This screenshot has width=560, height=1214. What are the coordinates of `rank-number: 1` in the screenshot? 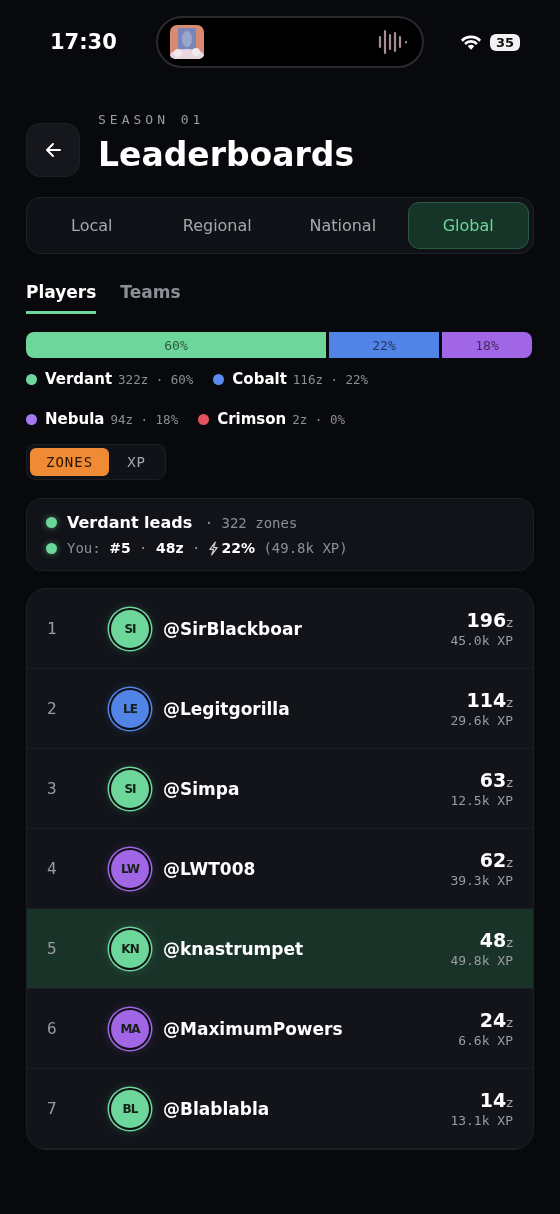 It's located at (52, 628).